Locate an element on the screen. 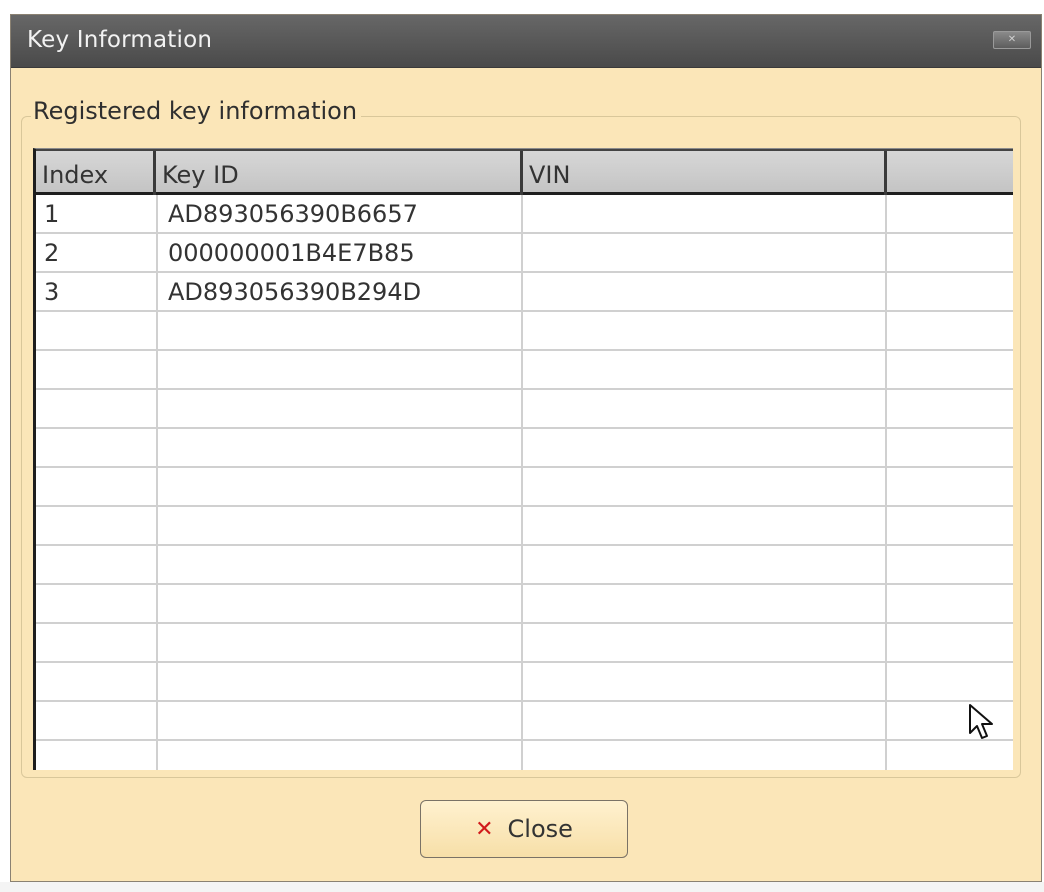 The height and width of the screenshot is (892, 1044). group-label: Registered key information is located at coordinates (196, 111).